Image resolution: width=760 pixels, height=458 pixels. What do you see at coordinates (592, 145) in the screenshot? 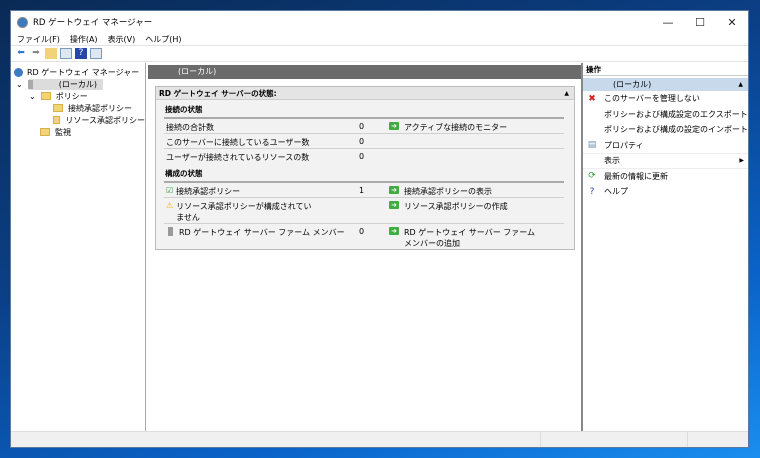
I see `properties-icon: ▤` at bounding box center [592, 145].